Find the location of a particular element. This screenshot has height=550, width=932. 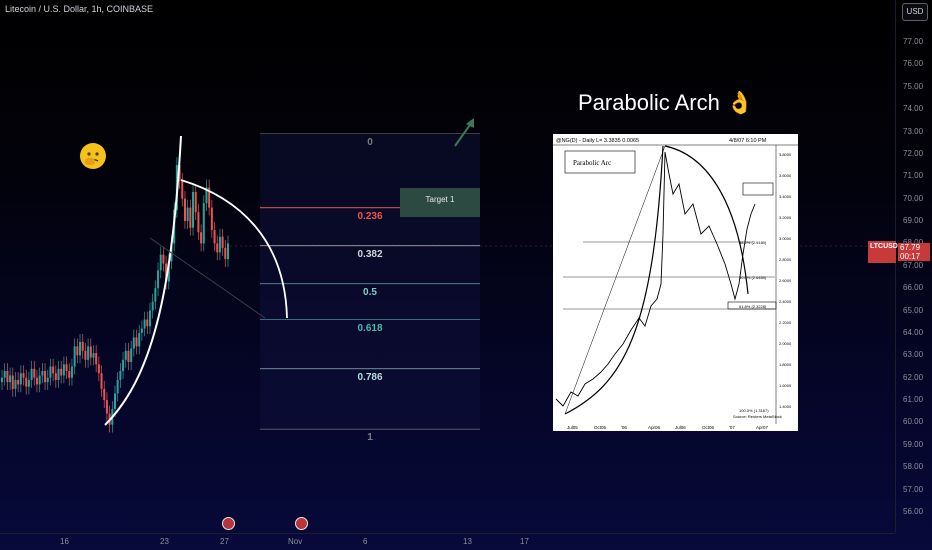

inset-x-label: Oct06 is located at coordinates (708, 427).